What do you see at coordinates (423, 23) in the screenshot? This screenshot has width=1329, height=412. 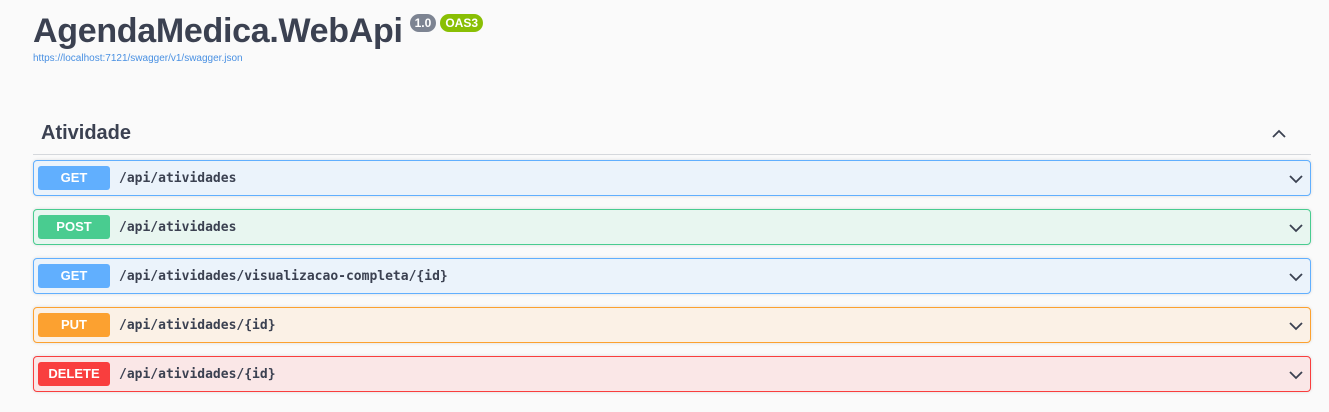 I see `version-badge: 1.0` at bounding box center [423, 23].